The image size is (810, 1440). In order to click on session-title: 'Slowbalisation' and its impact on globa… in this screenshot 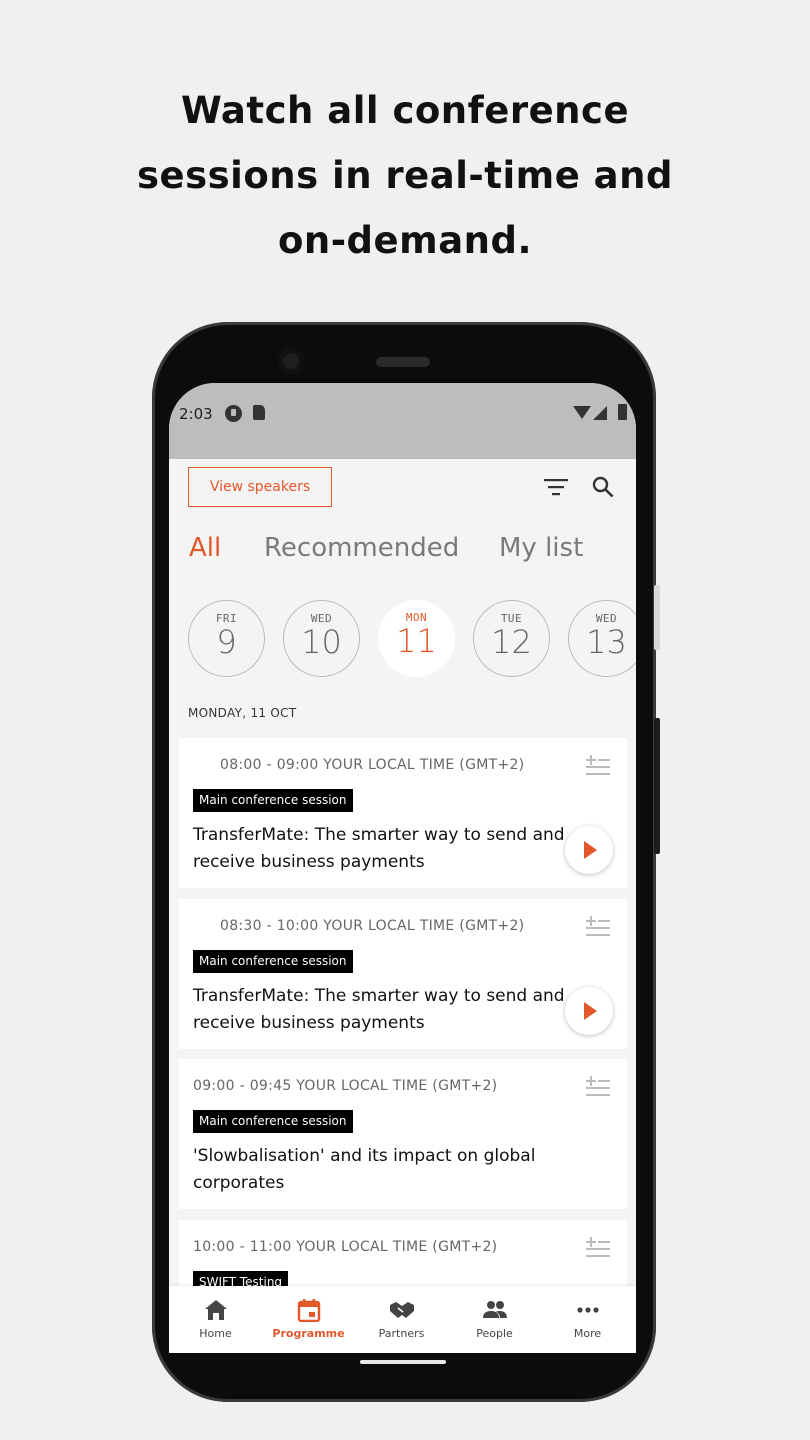, I will do `click(383, 1170)`.